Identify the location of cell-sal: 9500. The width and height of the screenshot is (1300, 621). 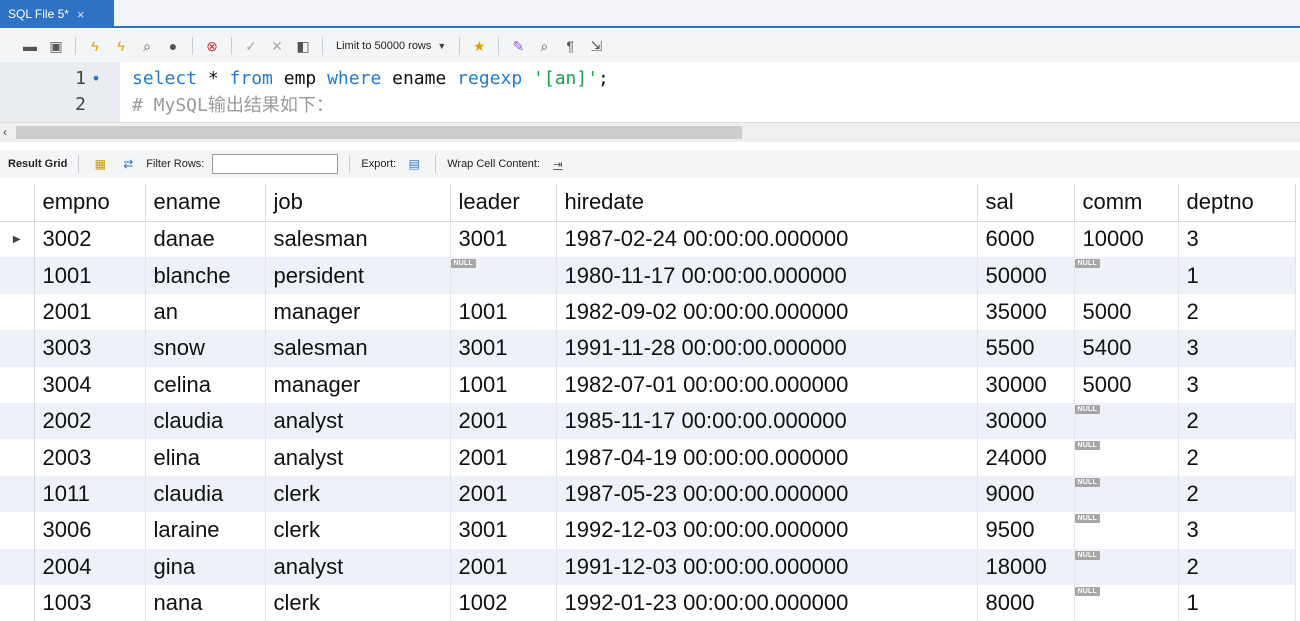
(1026, 530).